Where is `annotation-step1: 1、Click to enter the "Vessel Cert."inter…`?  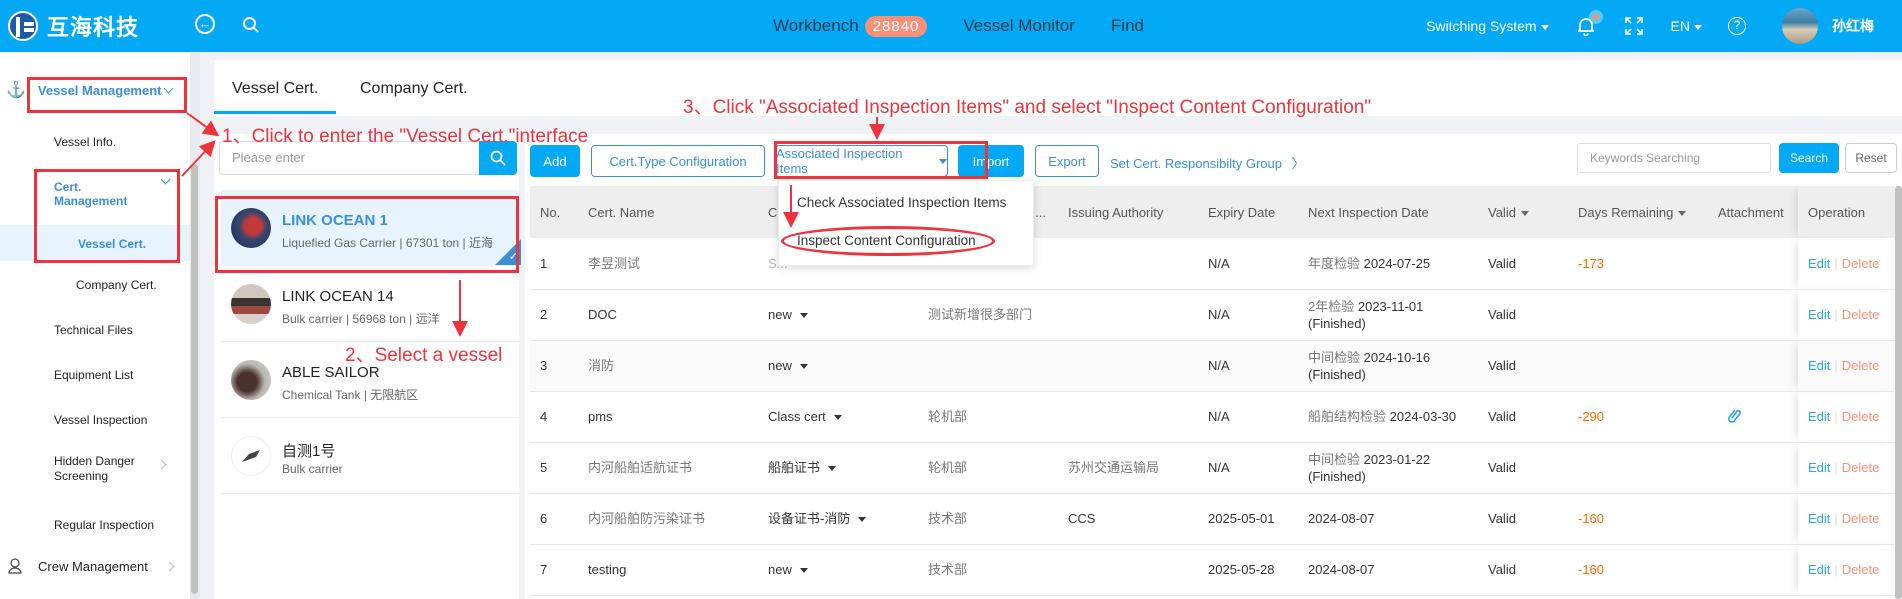
annotation-step1: 1、Click to enter the "Vessel Cert."inter… is located at coordinates (405, 136).